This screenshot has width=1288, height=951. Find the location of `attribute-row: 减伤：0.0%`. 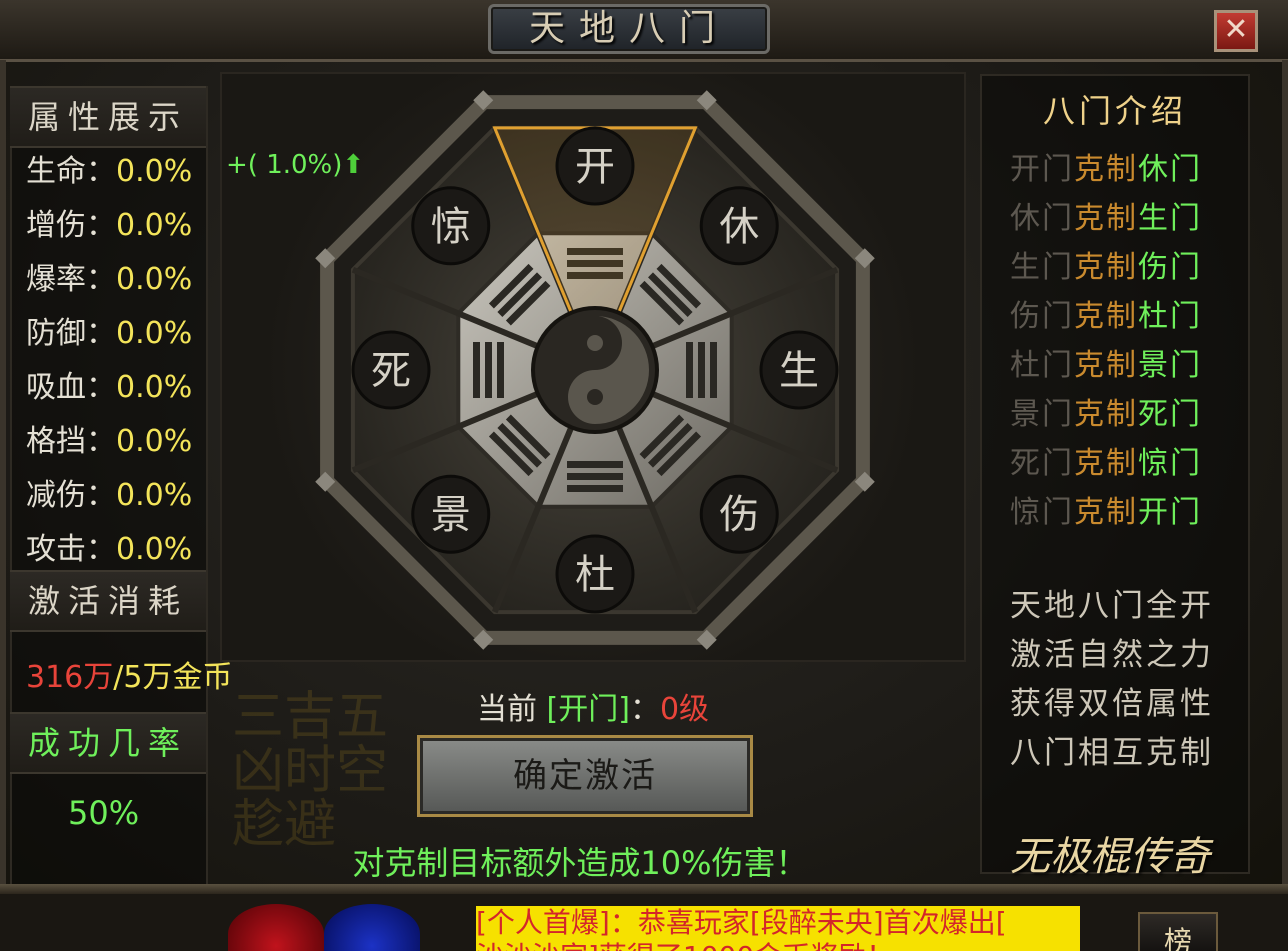

attribute-row: 减伤：0.0% is located at coordinates (109, 492).